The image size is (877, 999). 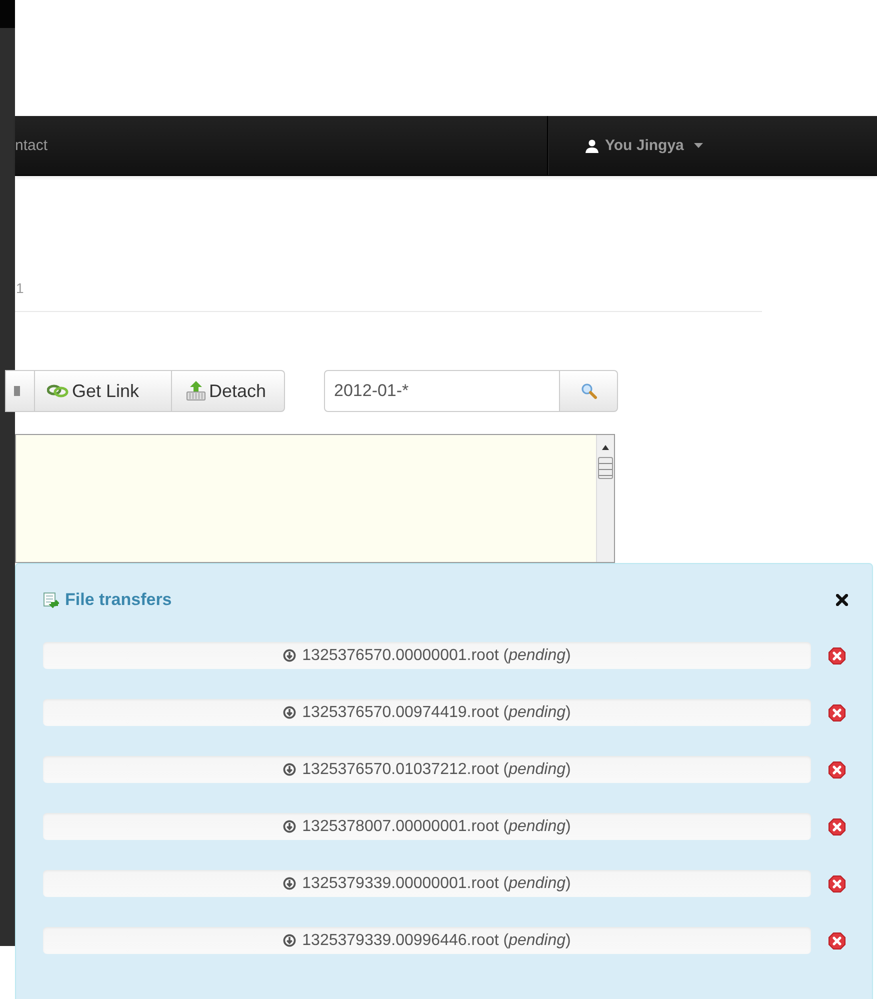 I want to click on search-button, so click(x=589, y=391).